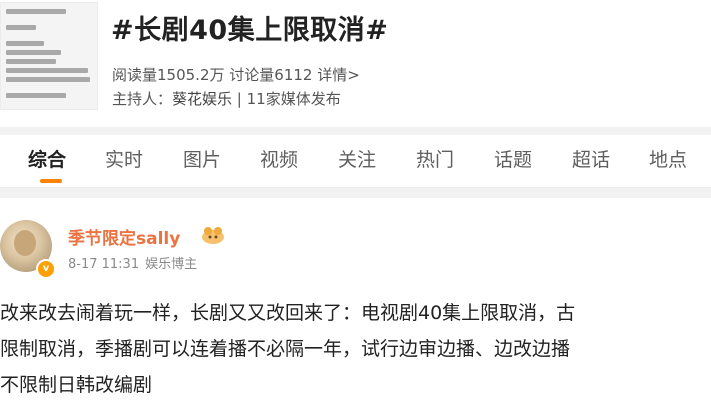 This screenshot has width=711, height=400. Describe the element at coordinates (271, 75) in the screenshot. I see `discuss-count: 讨论量6112` at that location.